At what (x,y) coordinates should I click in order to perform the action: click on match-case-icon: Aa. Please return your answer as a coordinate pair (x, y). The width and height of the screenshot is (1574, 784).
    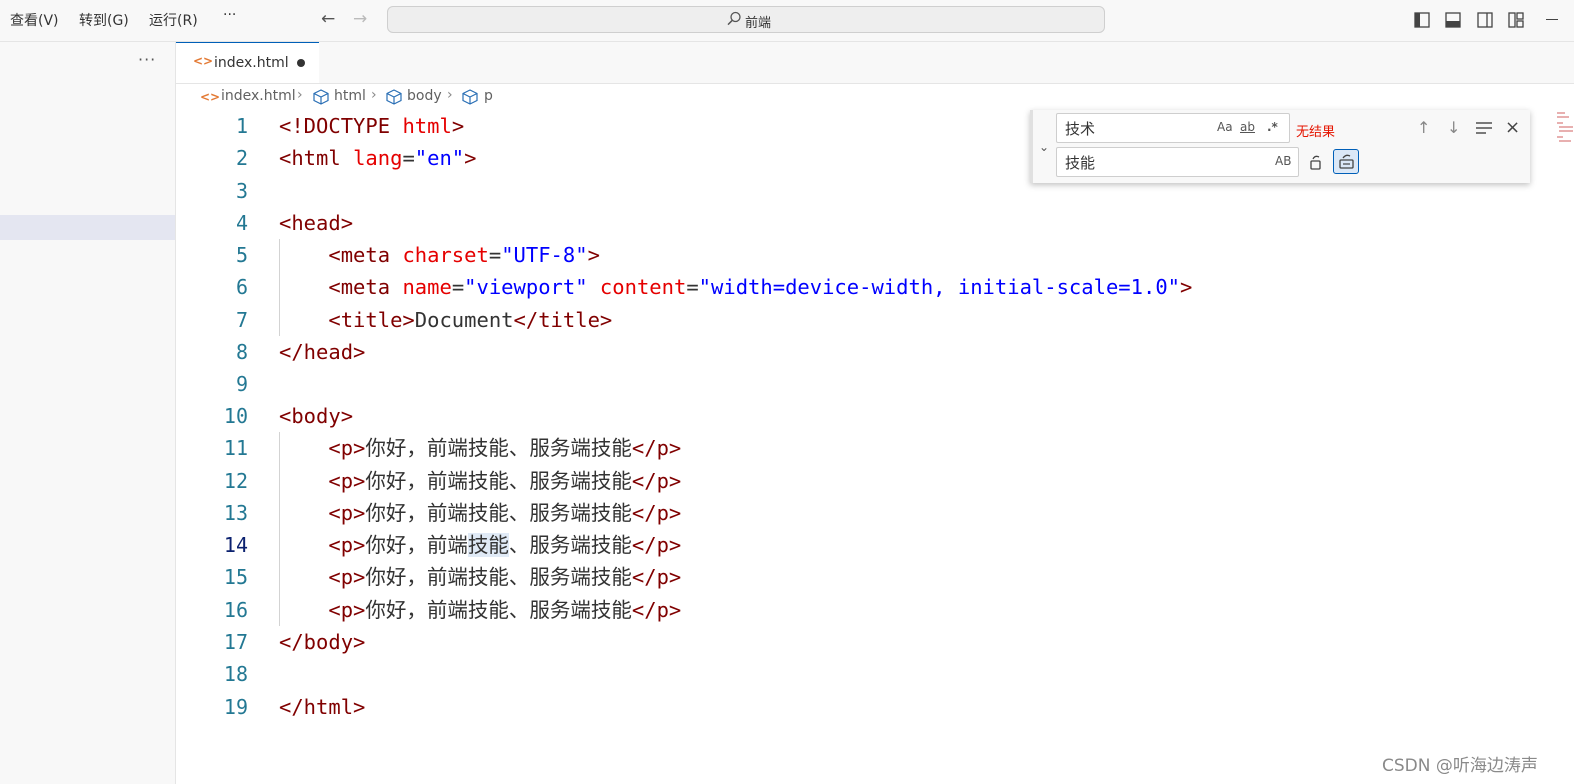
    Looking at the image, I should click on (1225, 127).